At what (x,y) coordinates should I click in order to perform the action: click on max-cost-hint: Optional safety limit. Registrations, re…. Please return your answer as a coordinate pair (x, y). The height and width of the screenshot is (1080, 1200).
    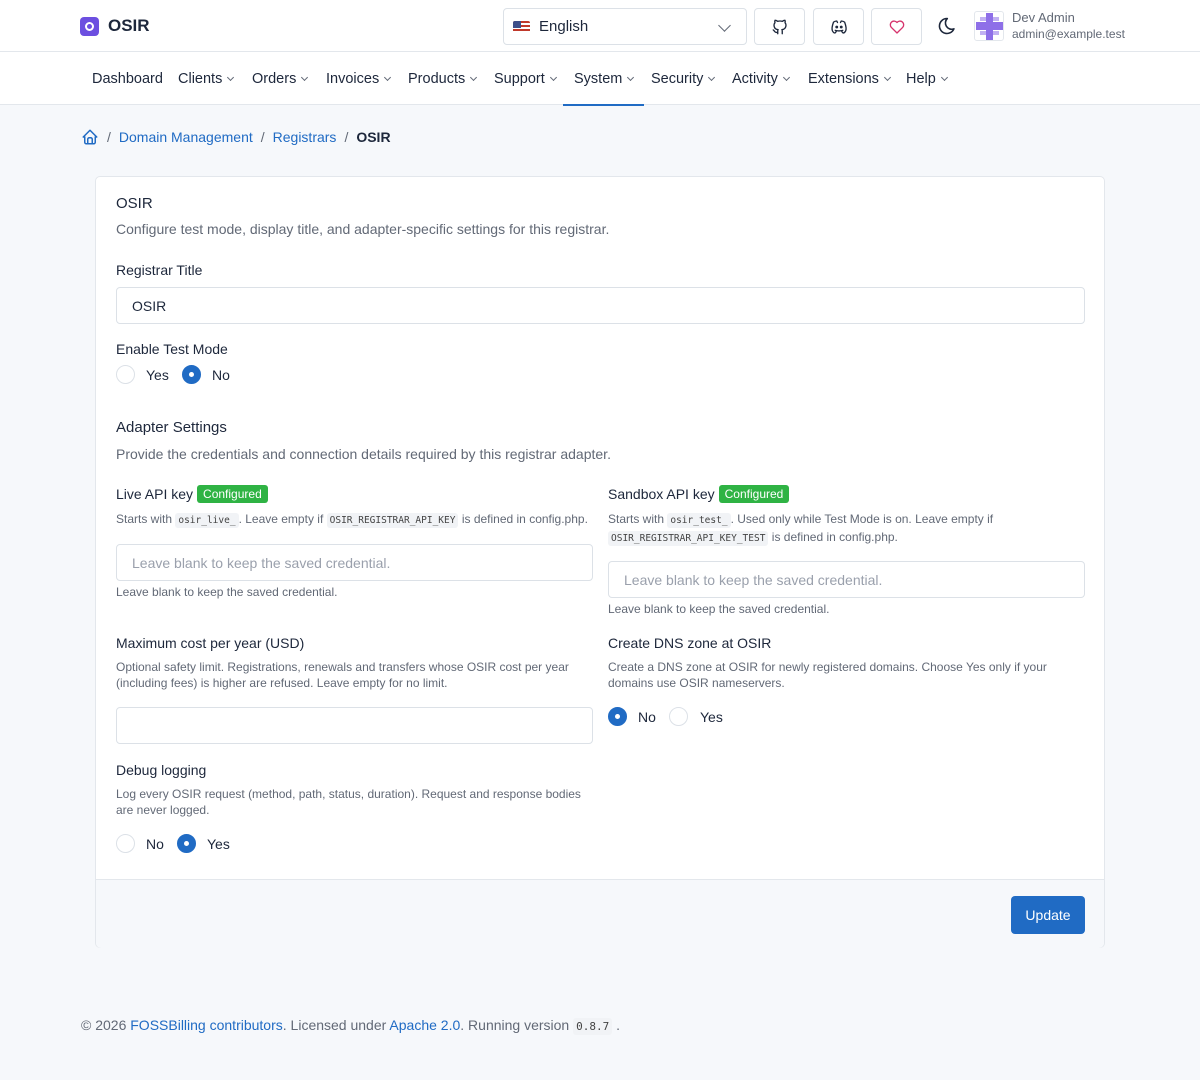
    Looking at the image, I should click on (342, 675).